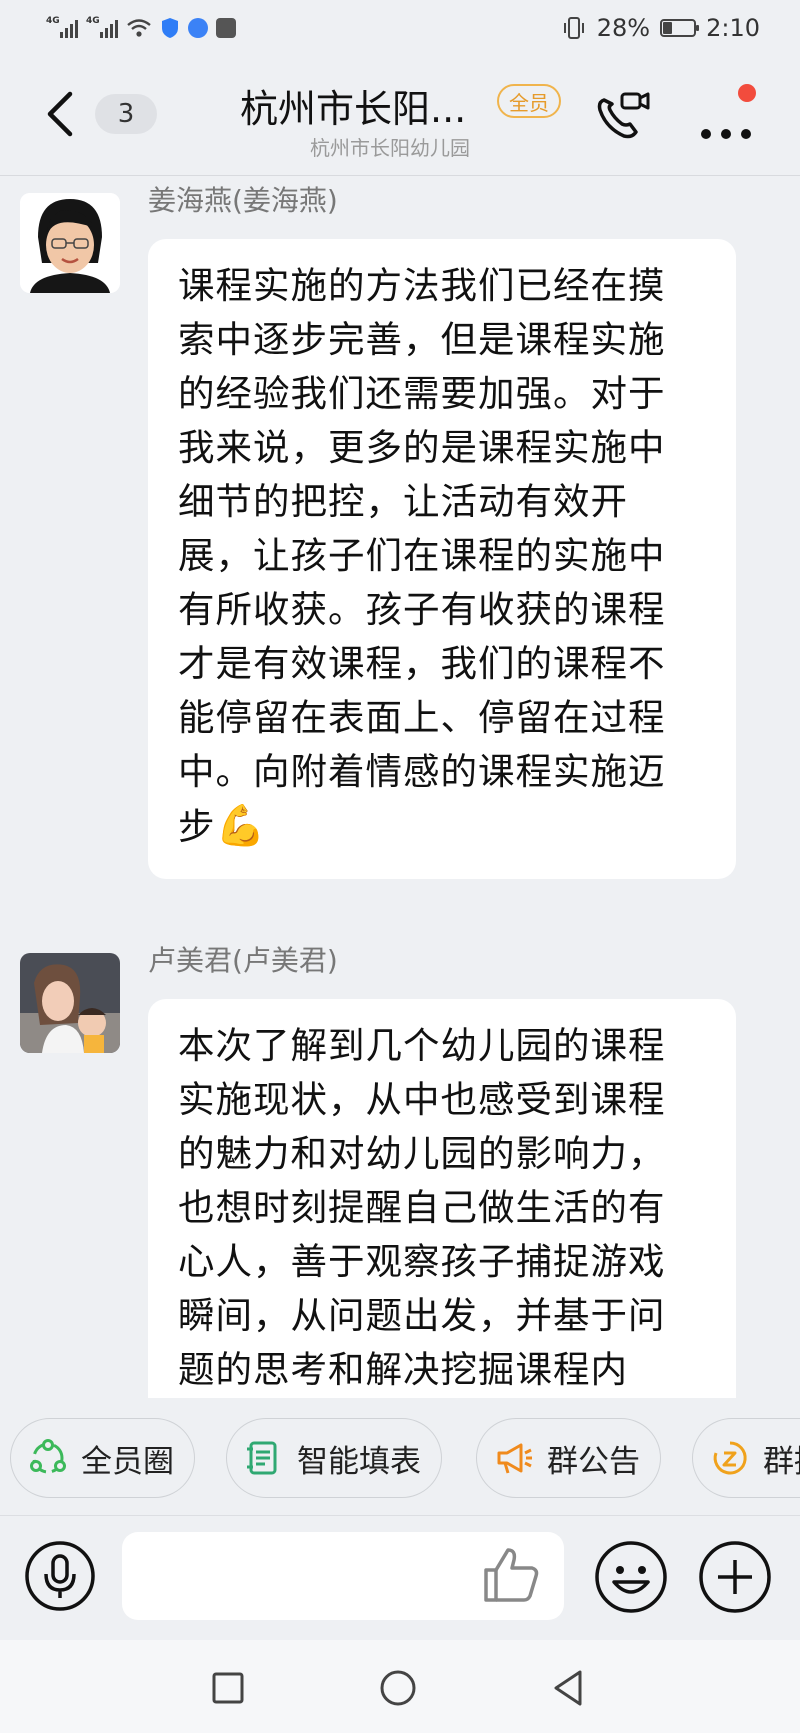 This screenshot has height=1733, width=800. What do you see at coordinates (422, 663) in the screenshot?
I see `message-line: 才是有效课程，我们的课程不` at bounding box center [422, 663].